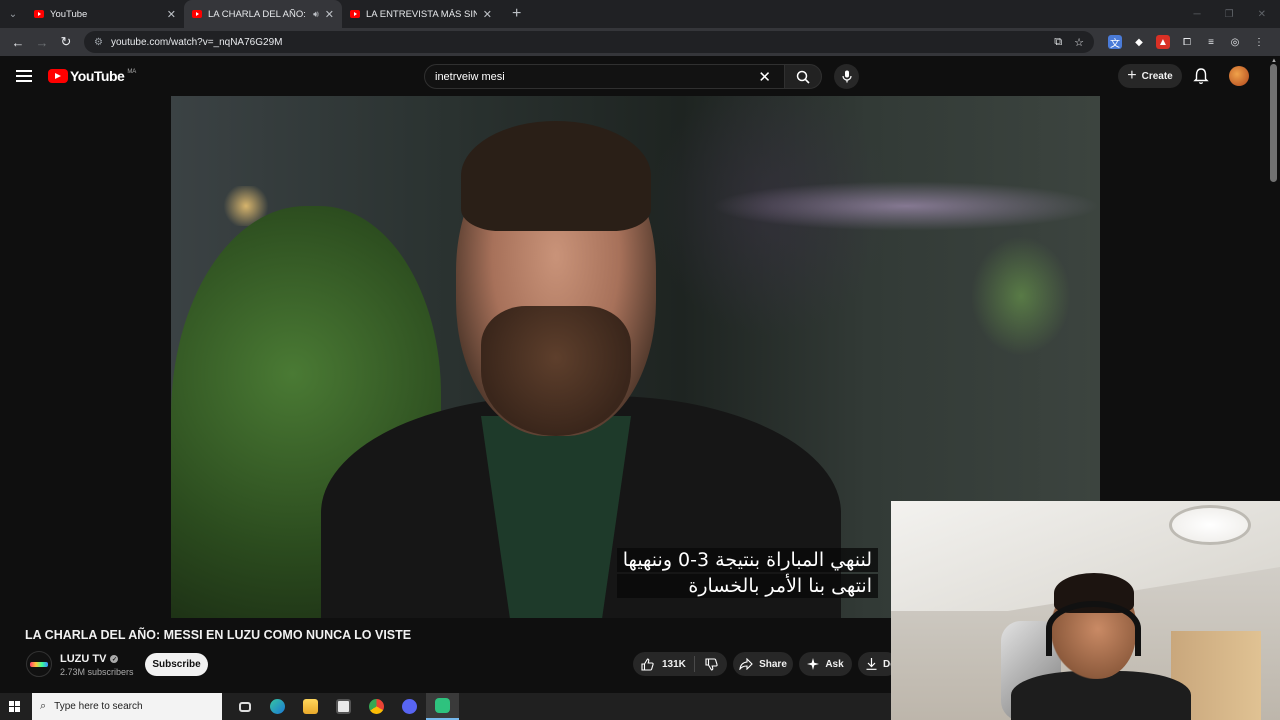 Image resolution: width=1280 pixels, height=720 pixels. I want to click on page-scrollbar, so click(1273, 123).